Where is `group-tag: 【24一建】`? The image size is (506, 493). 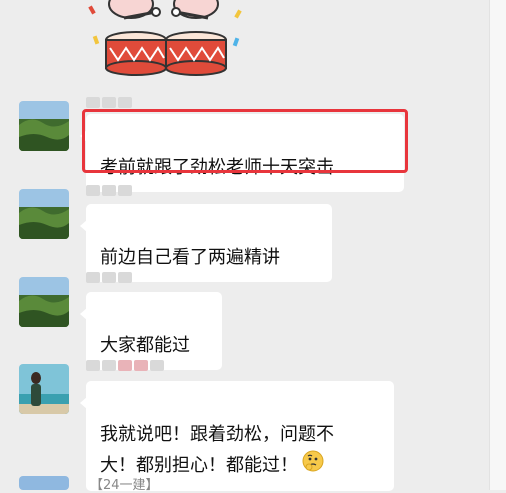 group-tag: 【24一建】 is located at coordinates (124, 485).